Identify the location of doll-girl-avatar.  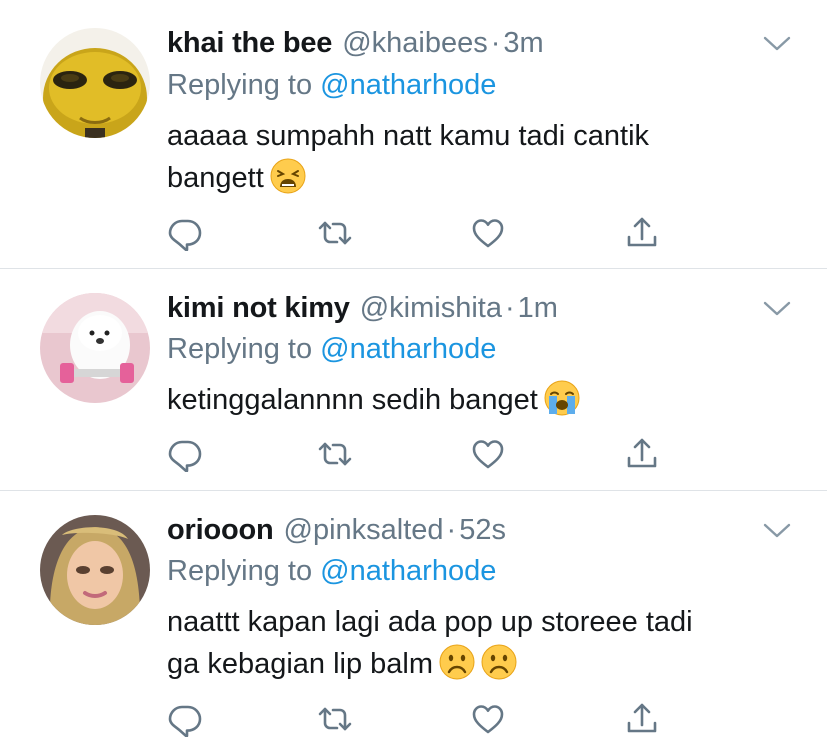
(95, 570).